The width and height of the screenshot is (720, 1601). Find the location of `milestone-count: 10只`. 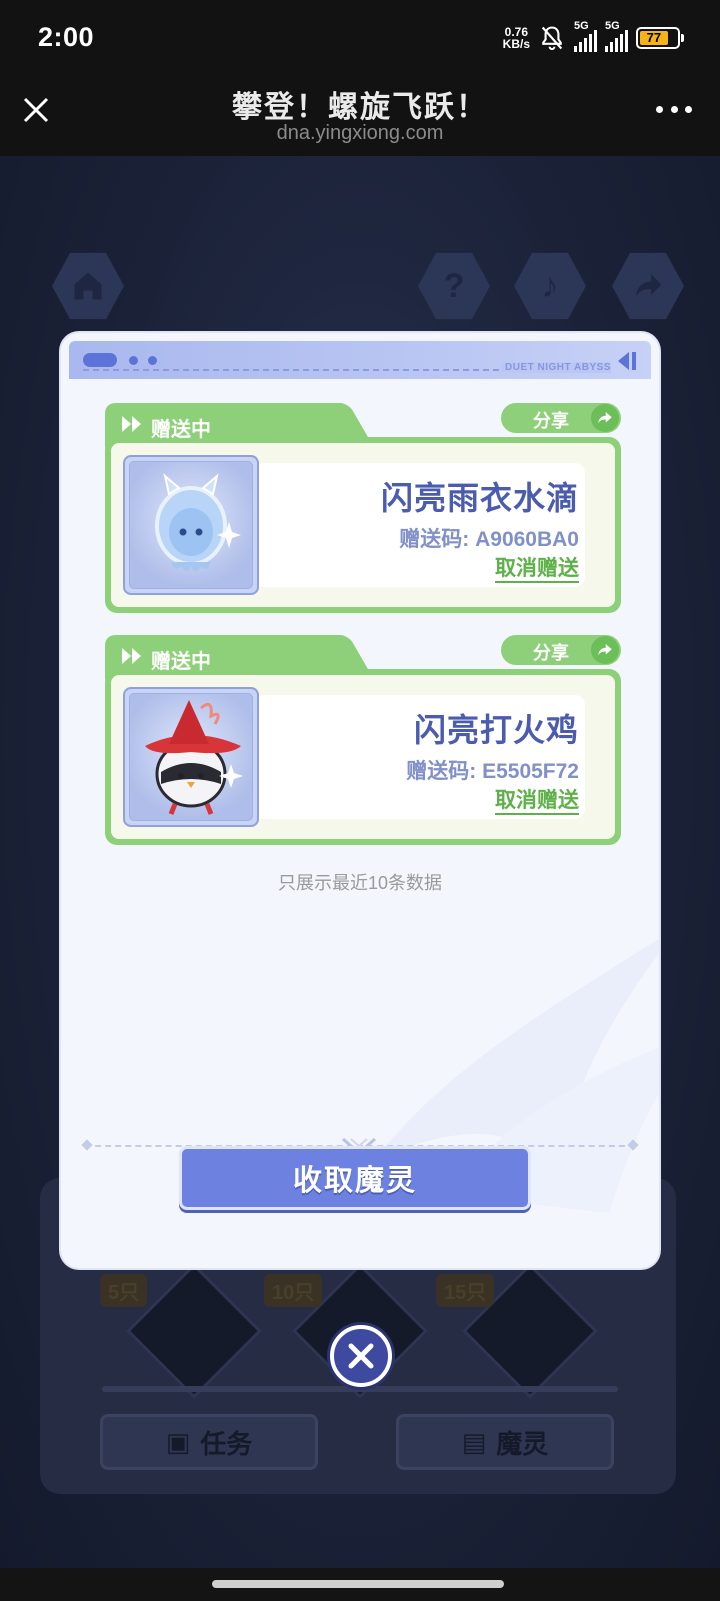

milestone-count: 10只 is located at coordinates (293, 1290).